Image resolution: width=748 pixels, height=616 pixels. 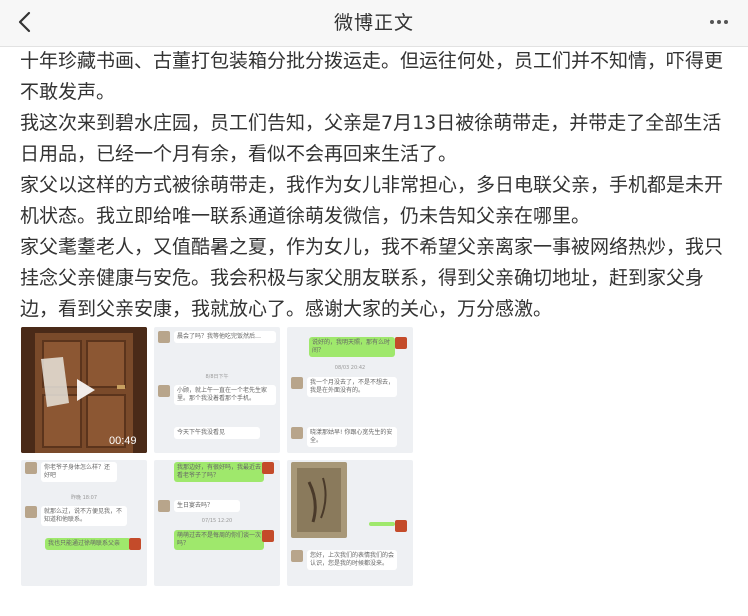 I want to click on video-duration: 00:49, so click(x=123, y=441).